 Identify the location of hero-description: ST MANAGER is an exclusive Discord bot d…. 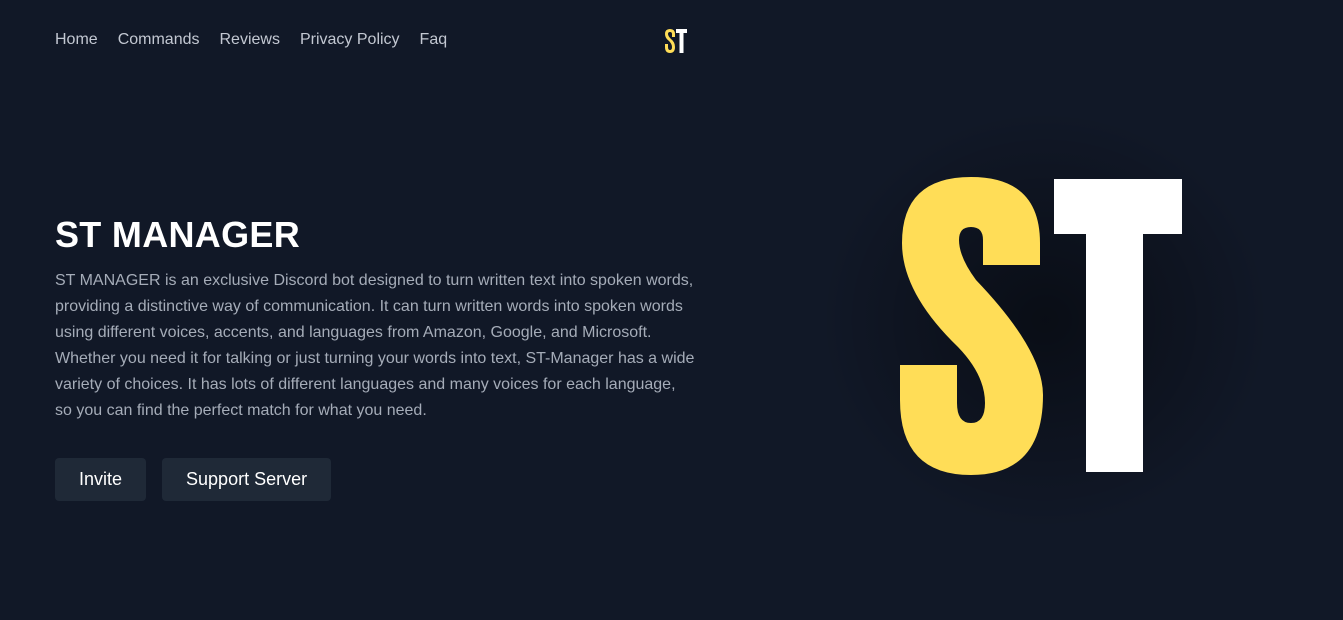
(375, 345).